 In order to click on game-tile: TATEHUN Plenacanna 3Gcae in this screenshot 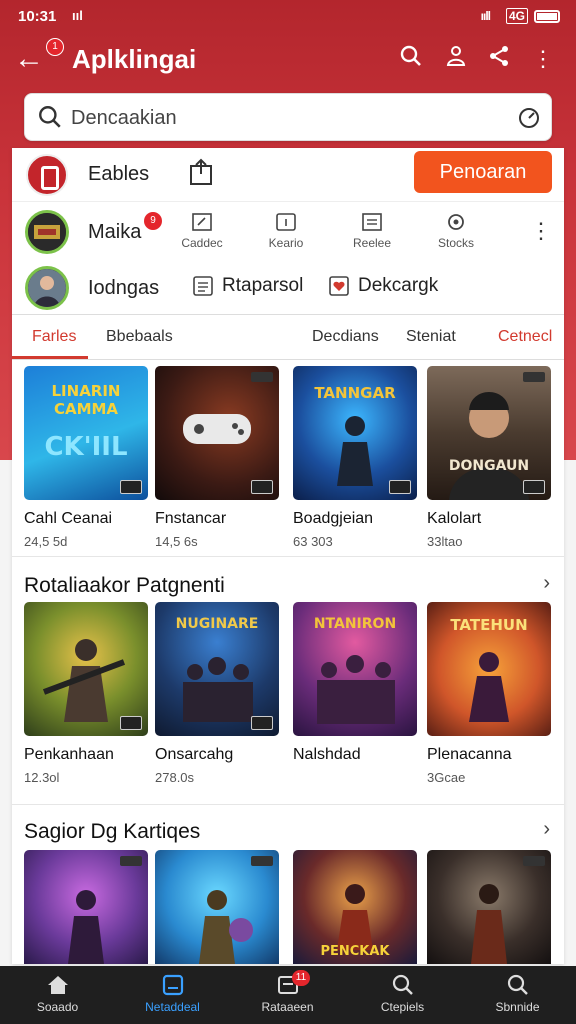, I will do `click(489, 693)`.